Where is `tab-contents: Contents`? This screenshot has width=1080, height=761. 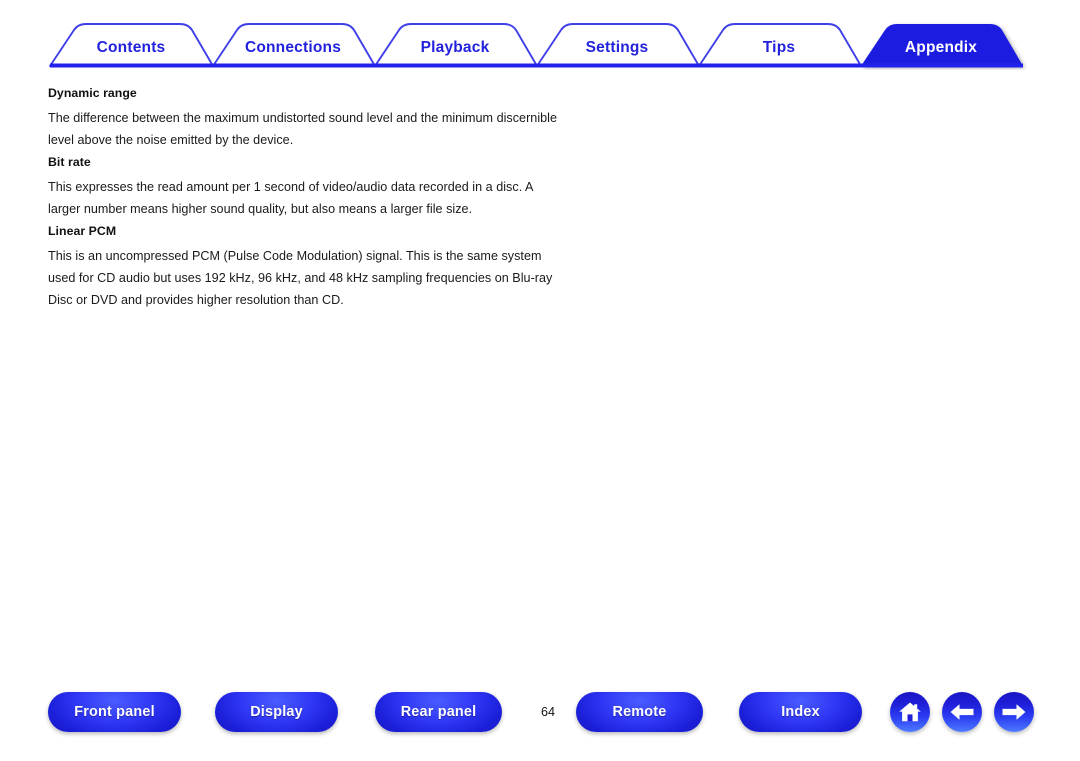 tab-contents: Contents is located at coordinates (131, 45).